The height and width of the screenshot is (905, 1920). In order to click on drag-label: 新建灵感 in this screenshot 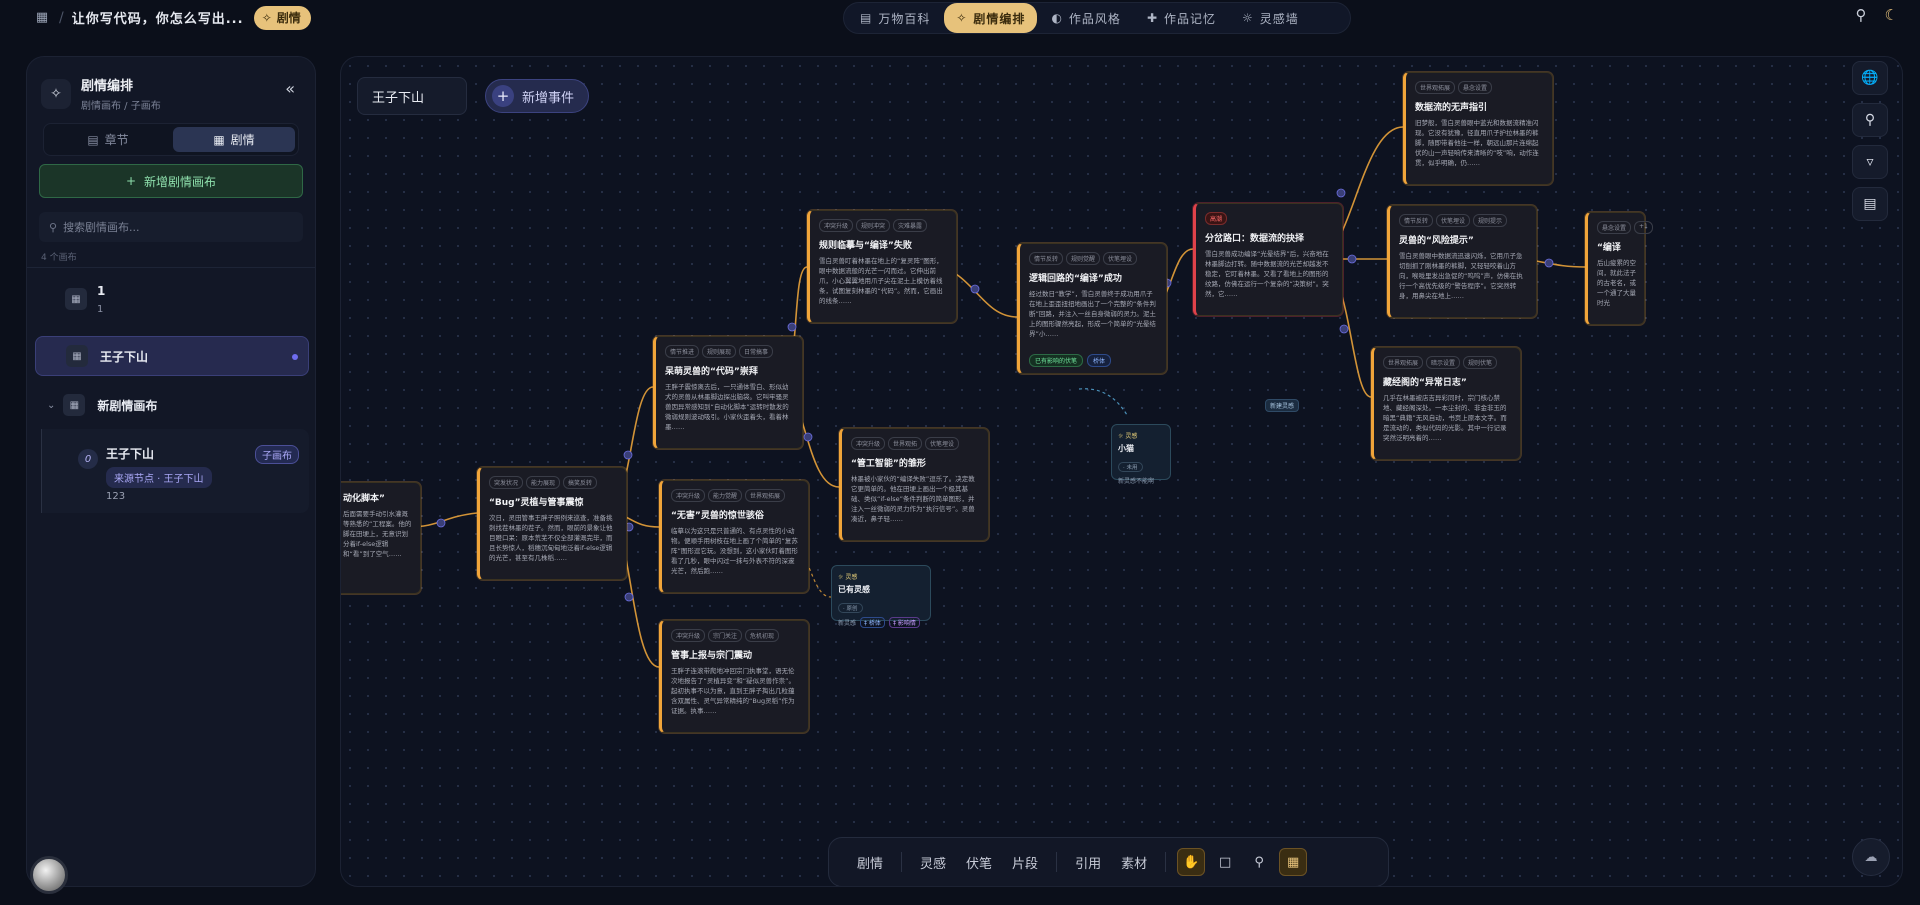, I will do `click(1282, 405)`.